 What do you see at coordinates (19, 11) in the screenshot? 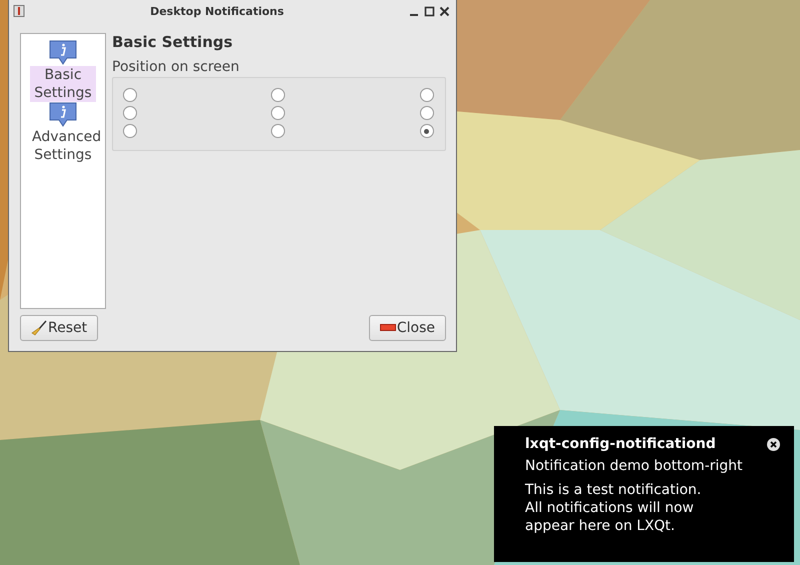
I see `app-icon` at bounding box center [19, 11].